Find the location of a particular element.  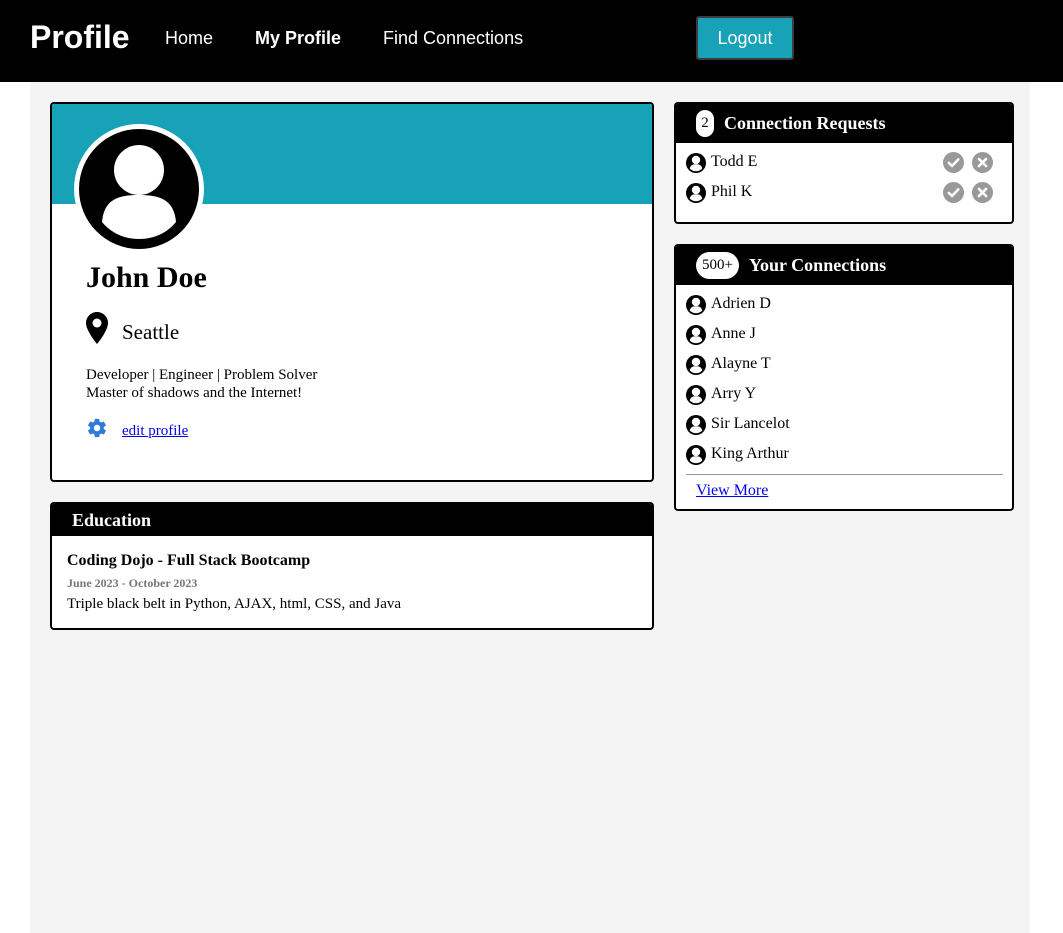

connection-name: Anne J is located at coordinates (733, 333).